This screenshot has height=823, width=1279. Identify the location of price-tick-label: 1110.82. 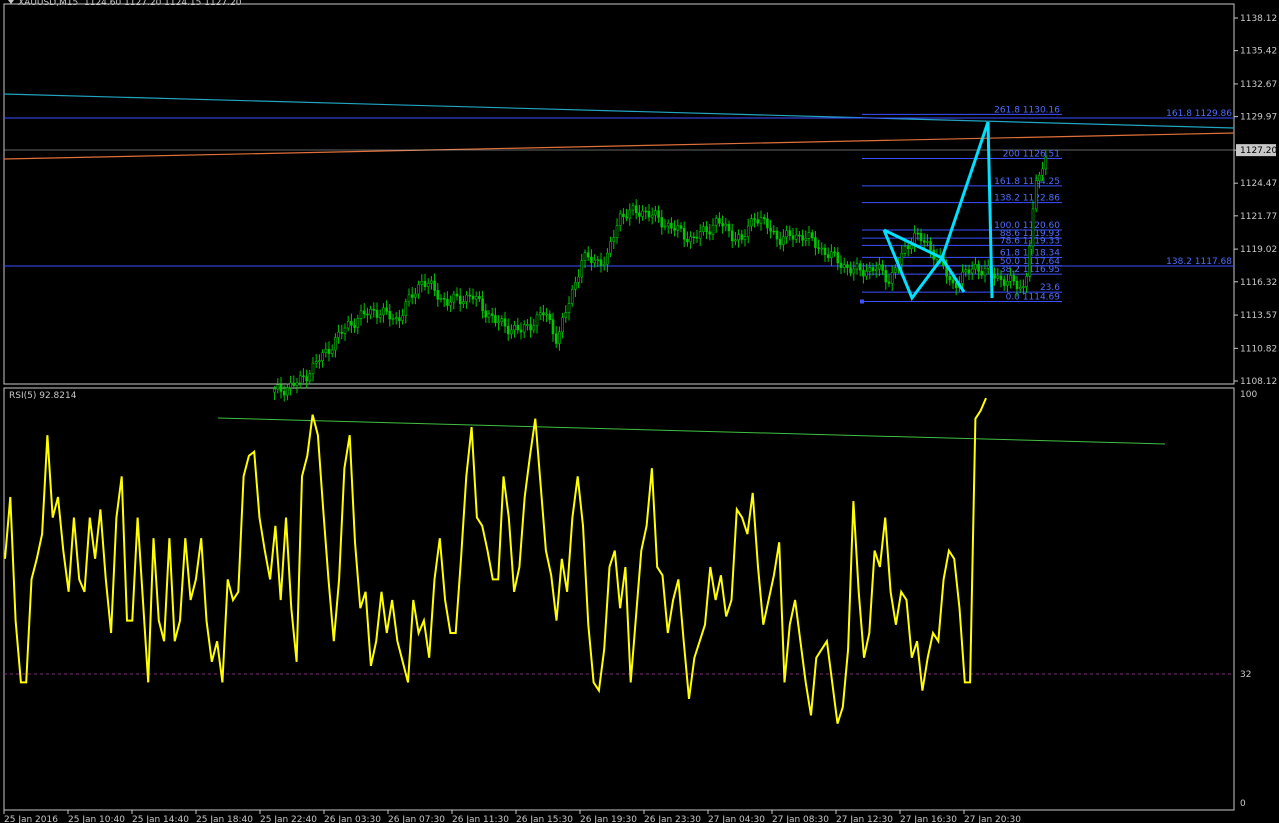
(1258, 349).